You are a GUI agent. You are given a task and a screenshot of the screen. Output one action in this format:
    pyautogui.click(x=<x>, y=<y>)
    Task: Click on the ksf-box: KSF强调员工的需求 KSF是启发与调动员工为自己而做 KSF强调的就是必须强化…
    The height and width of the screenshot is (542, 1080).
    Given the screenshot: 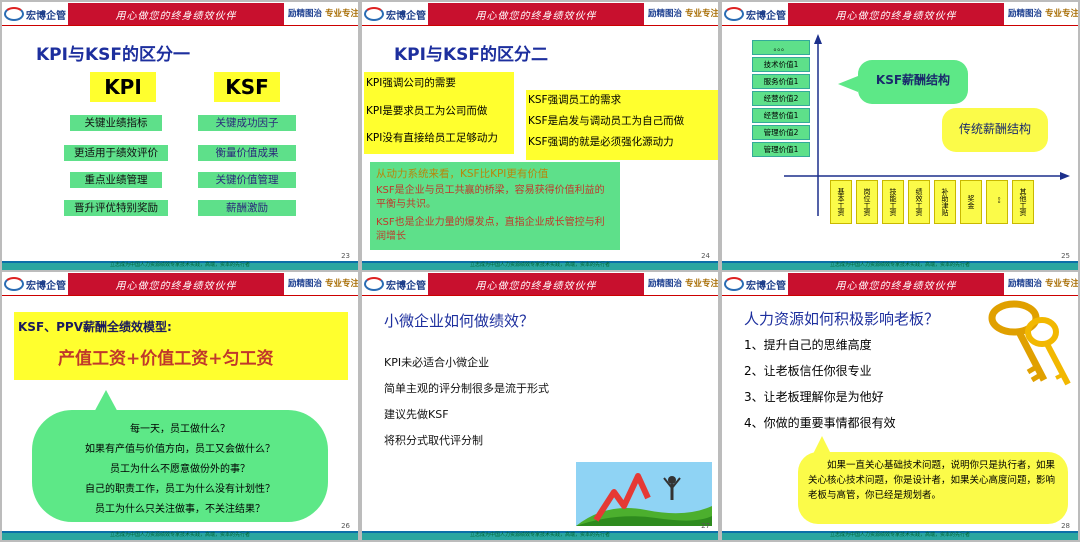 What is the action you would take?
    pyautogui.click(x=622, y=125)
    